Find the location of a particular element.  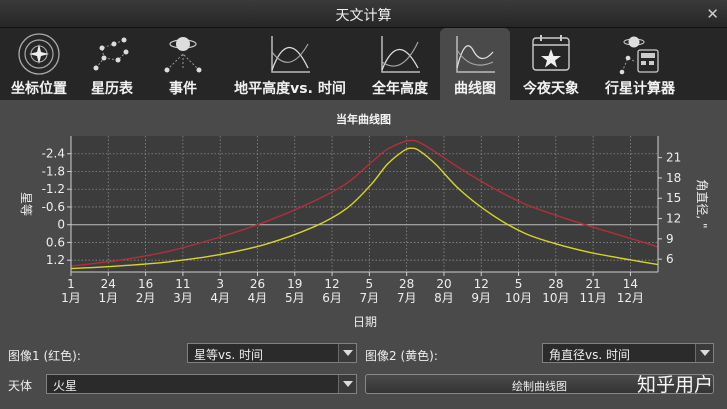

image2-label: 图像2 (黄色): is located at coordinates (401, 356).